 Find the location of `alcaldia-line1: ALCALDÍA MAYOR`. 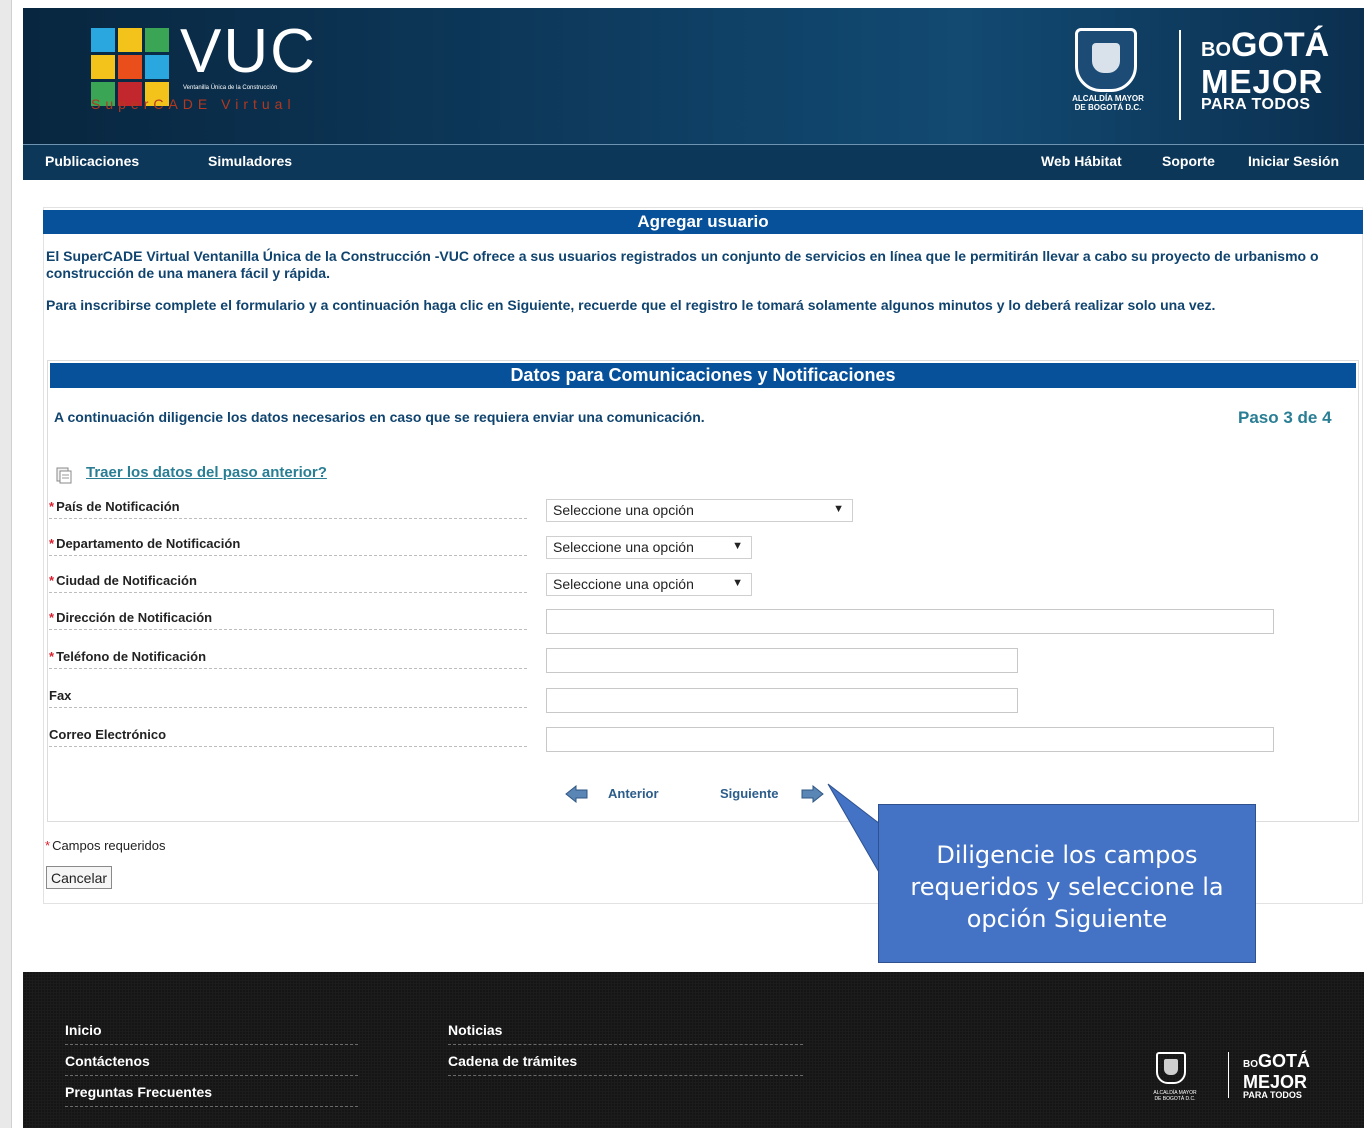

alcaldia-line1: ALCALDÍA MAYOR is located at coordinates (1108, 98).